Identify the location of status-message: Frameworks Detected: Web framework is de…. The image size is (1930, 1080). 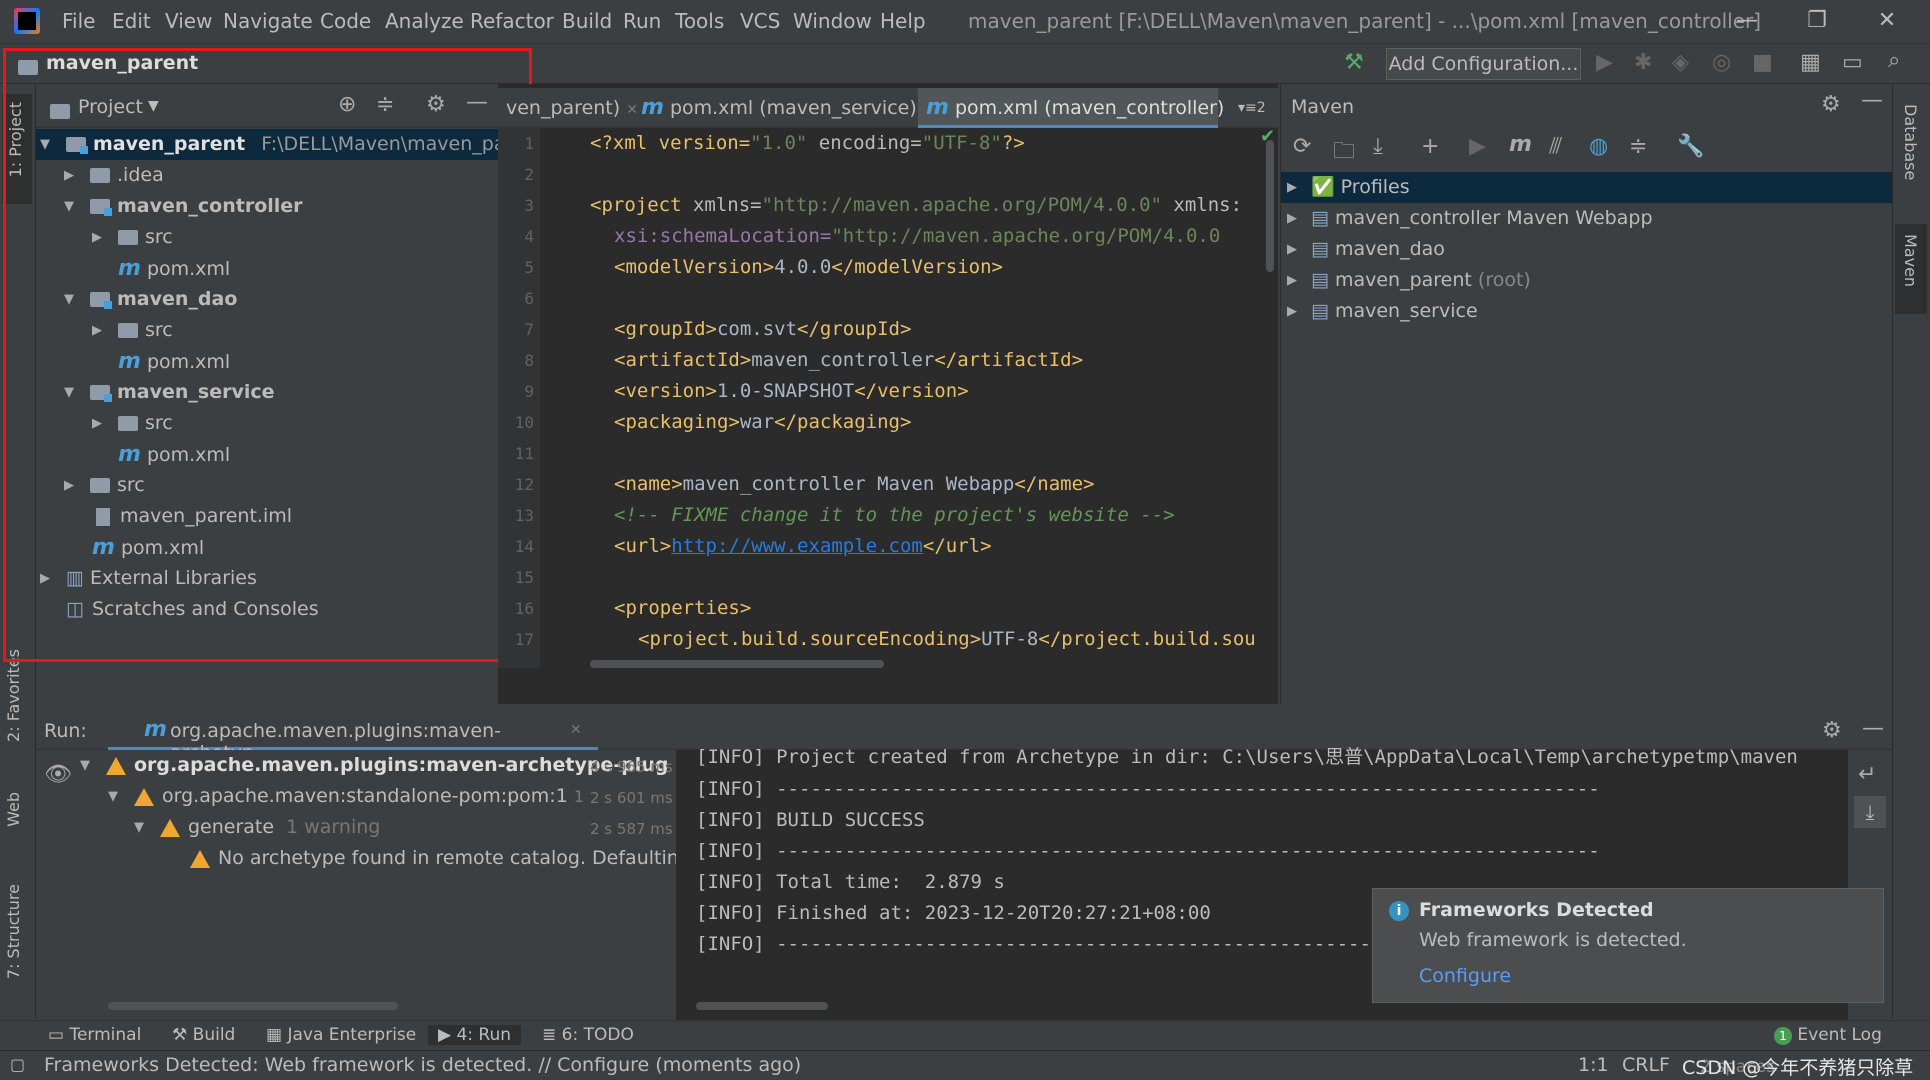
(422, 1065).